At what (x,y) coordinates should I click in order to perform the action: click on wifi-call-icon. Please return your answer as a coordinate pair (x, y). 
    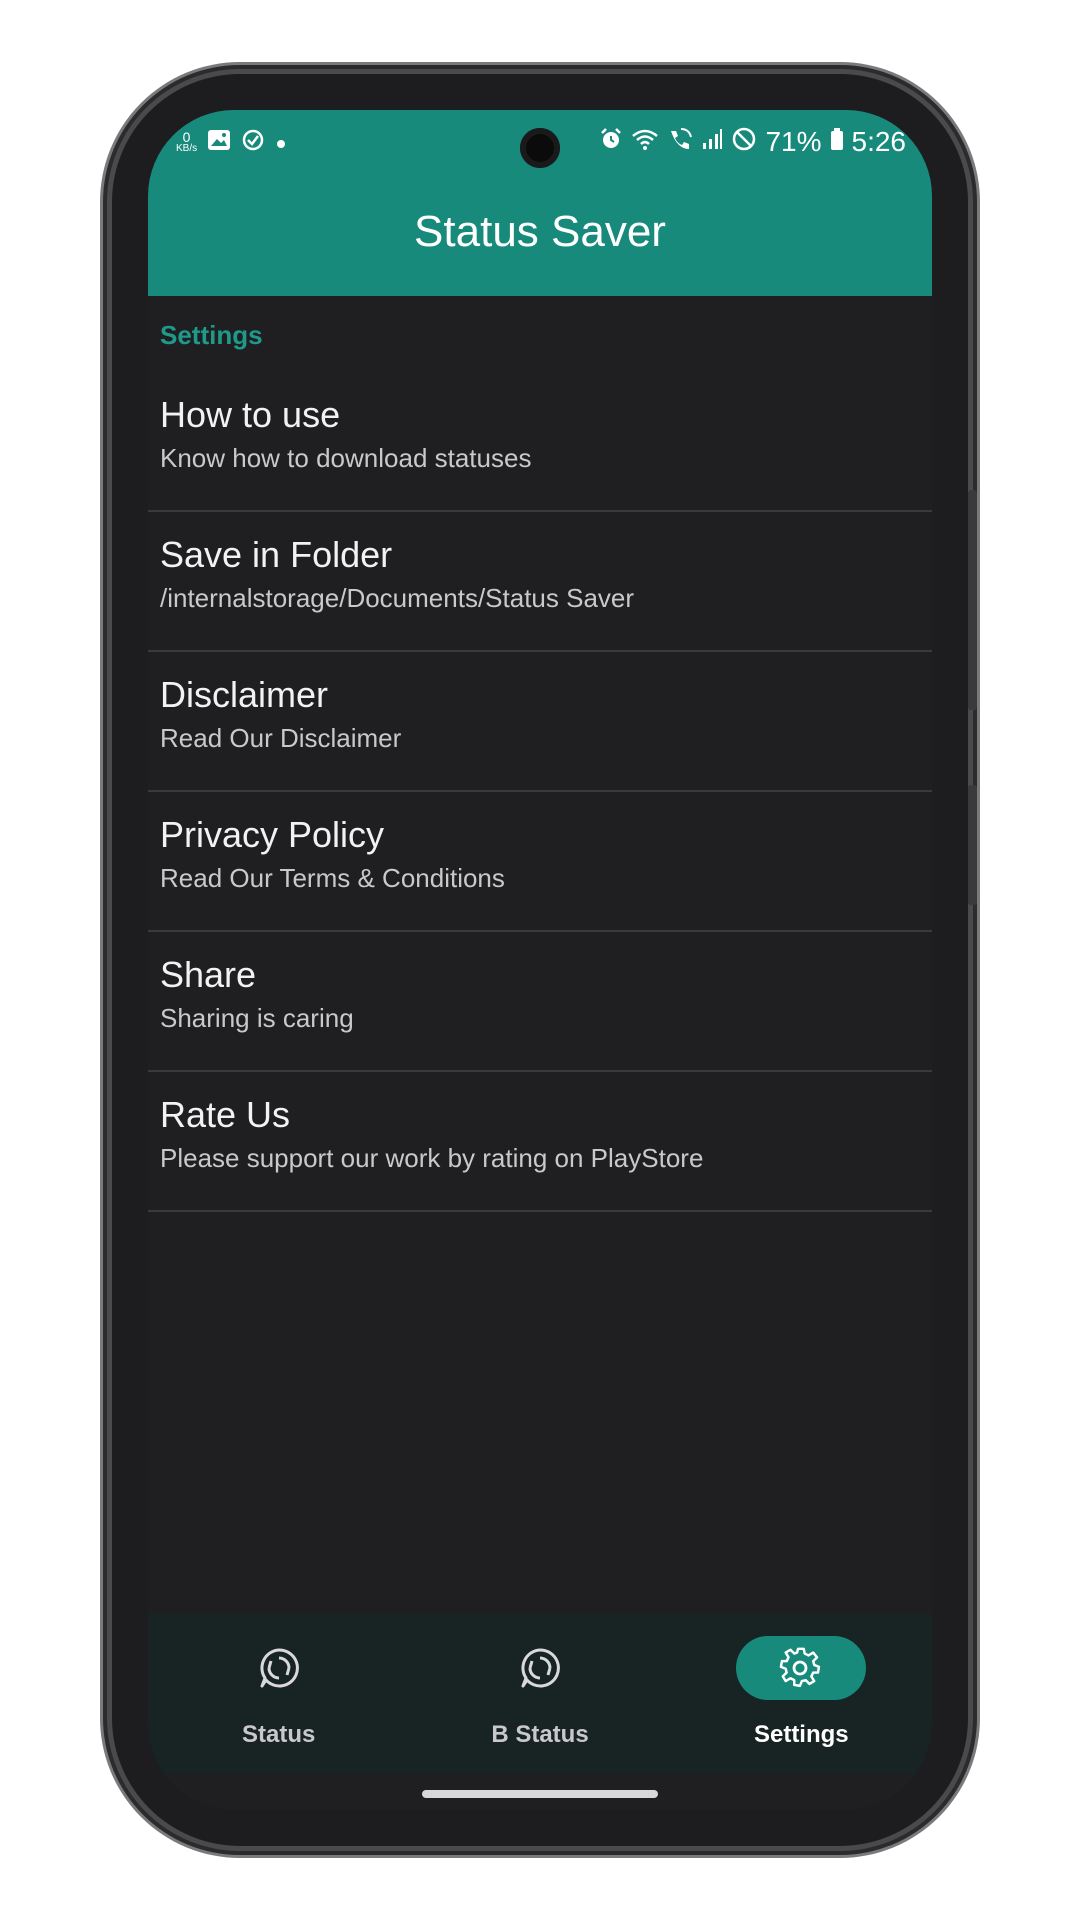
    Looking at the image, I should click on (680, 142).